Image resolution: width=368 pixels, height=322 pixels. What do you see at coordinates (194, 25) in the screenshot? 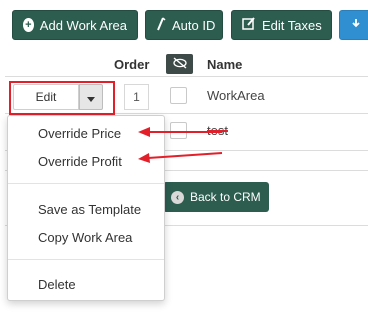
I see `auto-id-label: Auto ID` at bounding box center [194, 25].